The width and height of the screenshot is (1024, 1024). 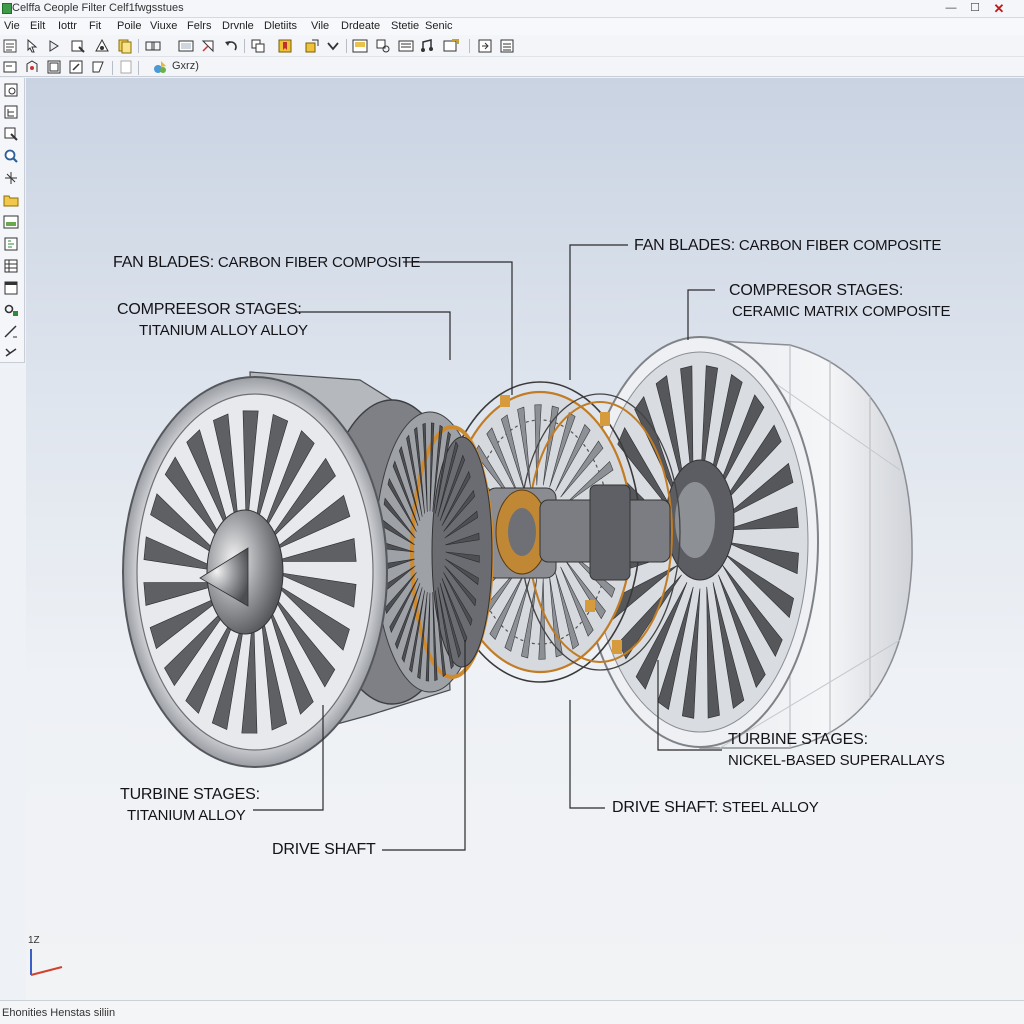 I want to click on callout-compressor-left: COMPREESOR STAGES: TITANIUM ALLOY ALLOY, so click(x=212, y=320).